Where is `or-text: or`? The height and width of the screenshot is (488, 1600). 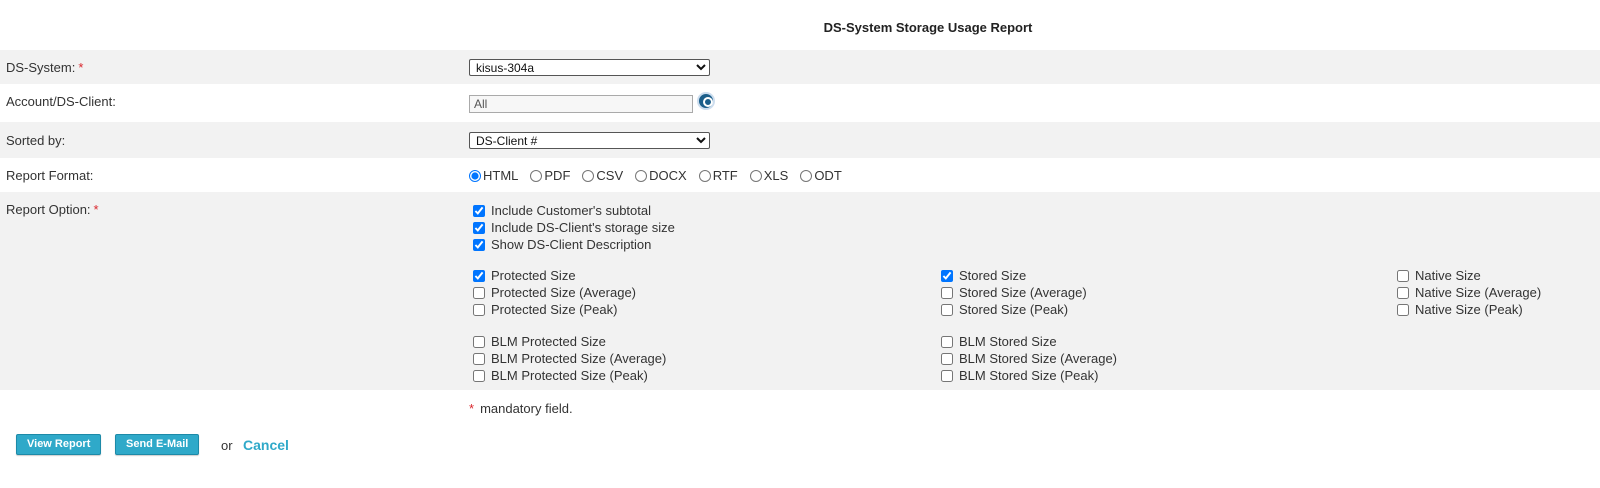 or-text: or is located at coordinates (227, 445).